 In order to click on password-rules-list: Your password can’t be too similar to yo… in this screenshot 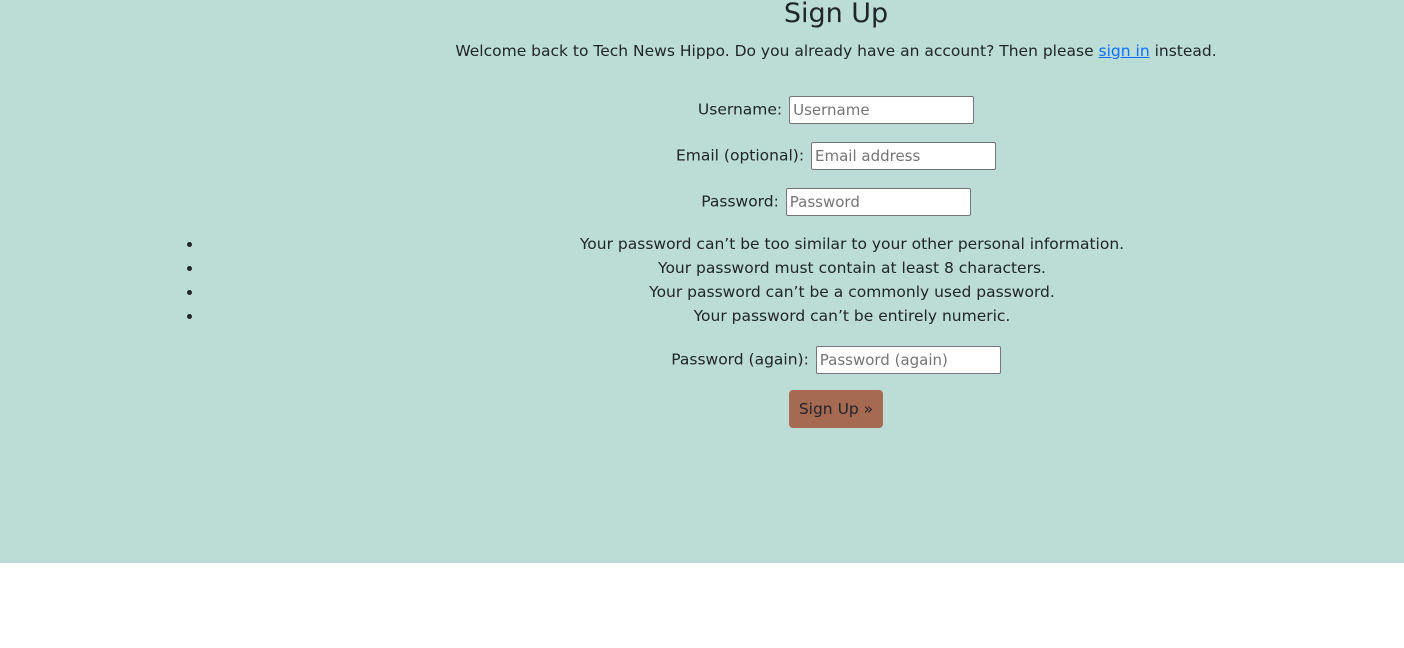, I will do `click(702, 280)`.